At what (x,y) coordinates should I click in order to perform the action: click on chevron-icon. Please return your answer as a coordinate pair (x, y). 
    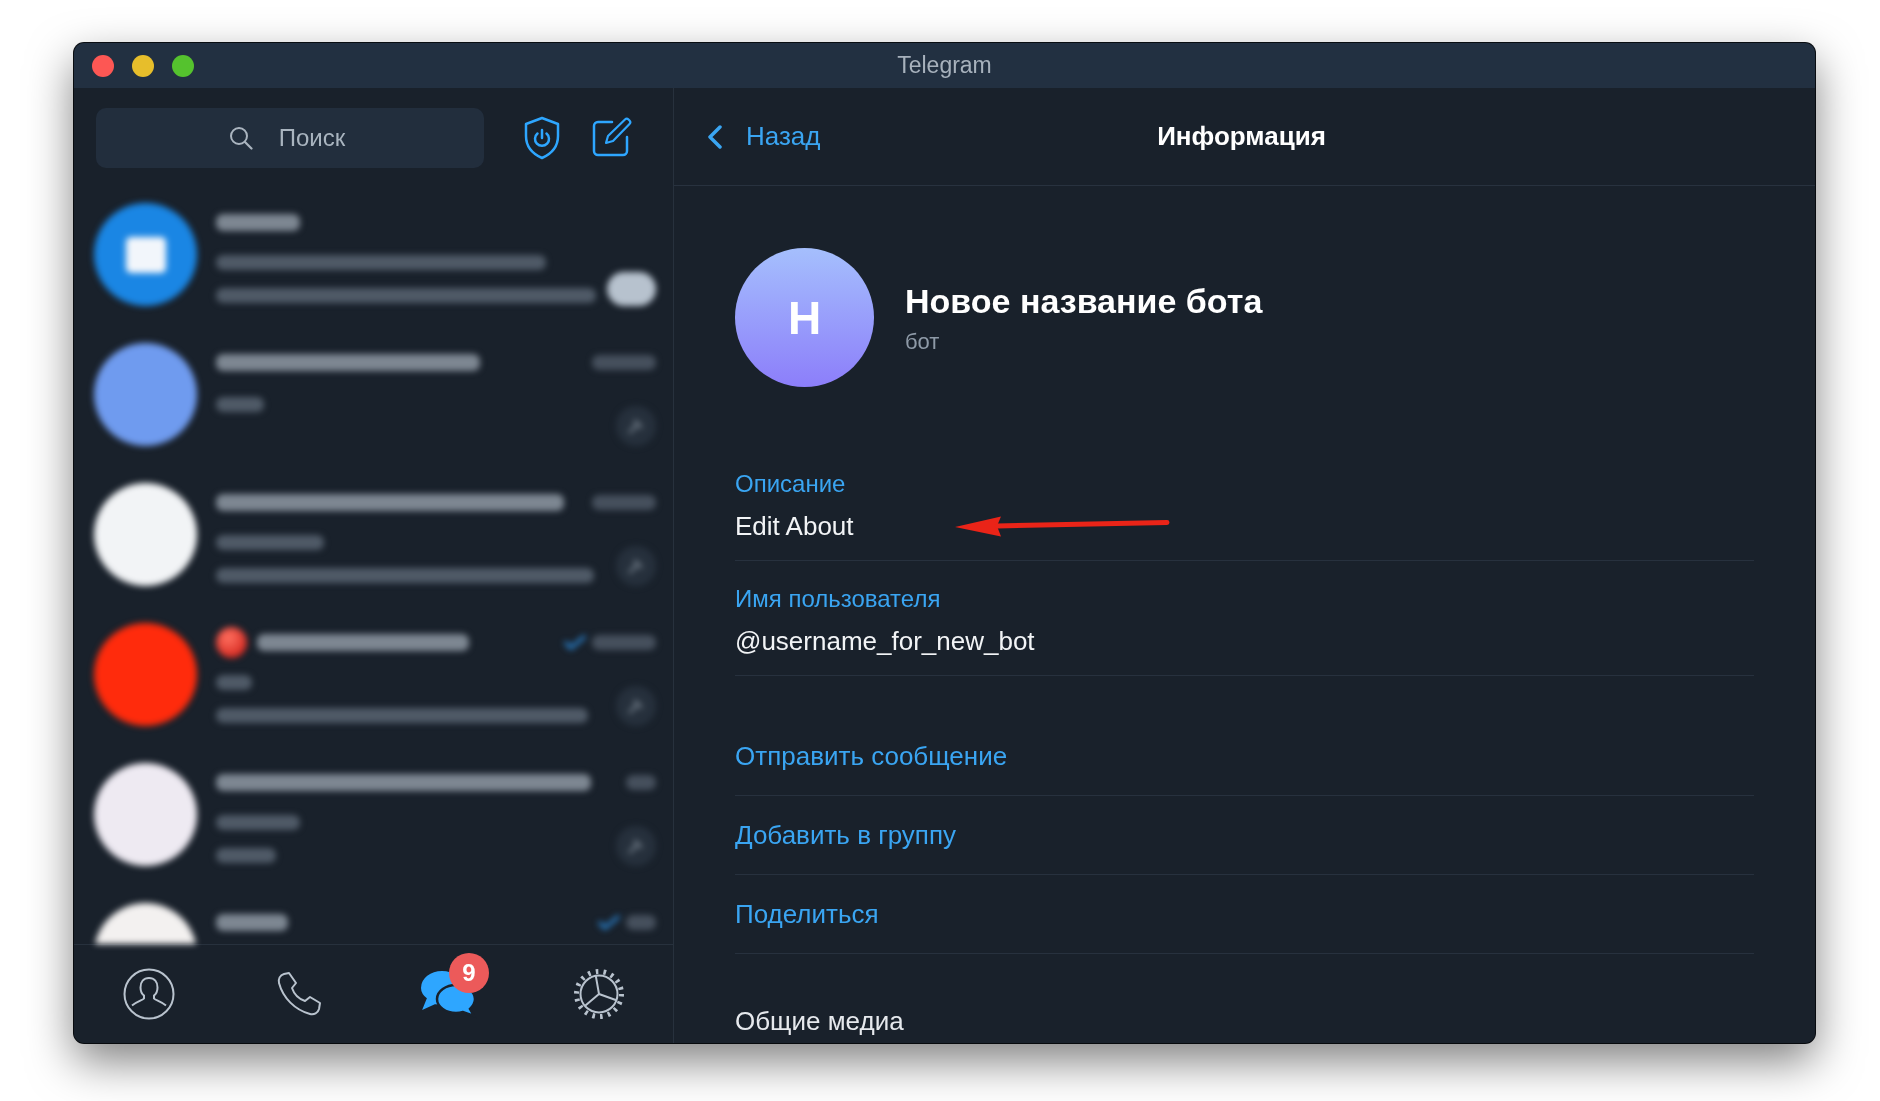
    Looking at the image, I should click on (715, 136).